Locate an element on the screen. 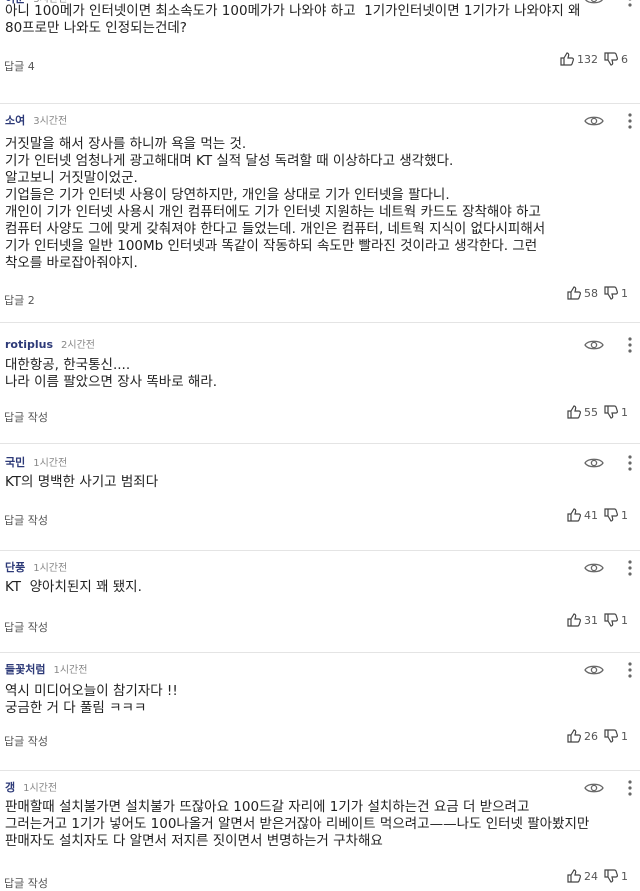 The image size is (640, 891). comment-header: rotiplus 2시간전 is located at coordinates (50, 346).